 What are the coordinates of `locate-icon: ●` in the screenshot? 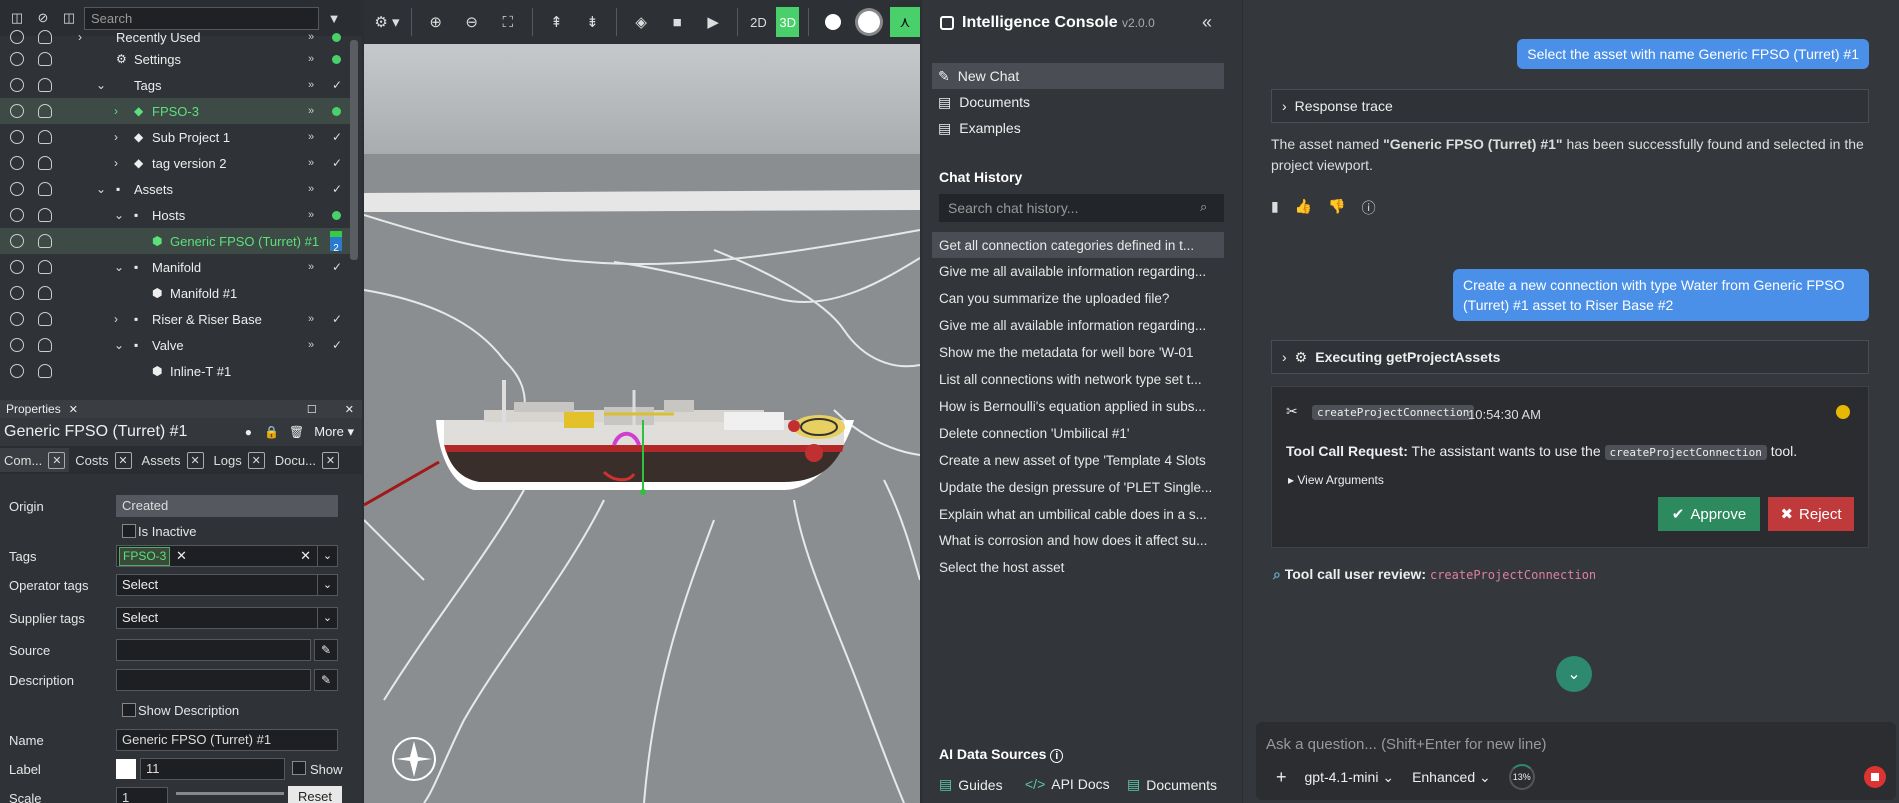 It's located at (248, 432).